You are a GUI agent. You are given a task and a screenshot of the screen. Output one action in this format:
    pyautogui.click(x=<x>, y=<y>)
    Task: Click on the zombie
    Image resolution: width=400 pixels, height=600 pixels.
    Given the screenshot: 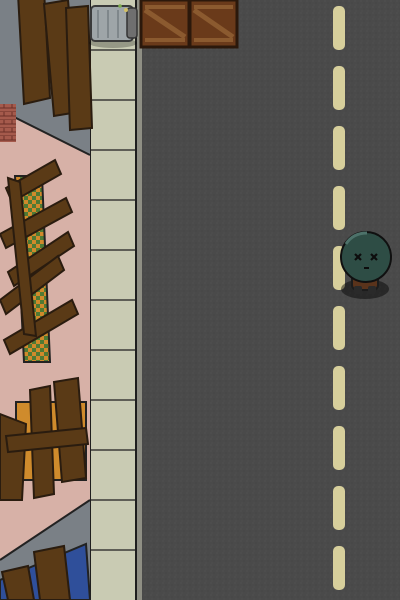 What is the action you would take?
    pyautogui.click(x=366, y=265)
    